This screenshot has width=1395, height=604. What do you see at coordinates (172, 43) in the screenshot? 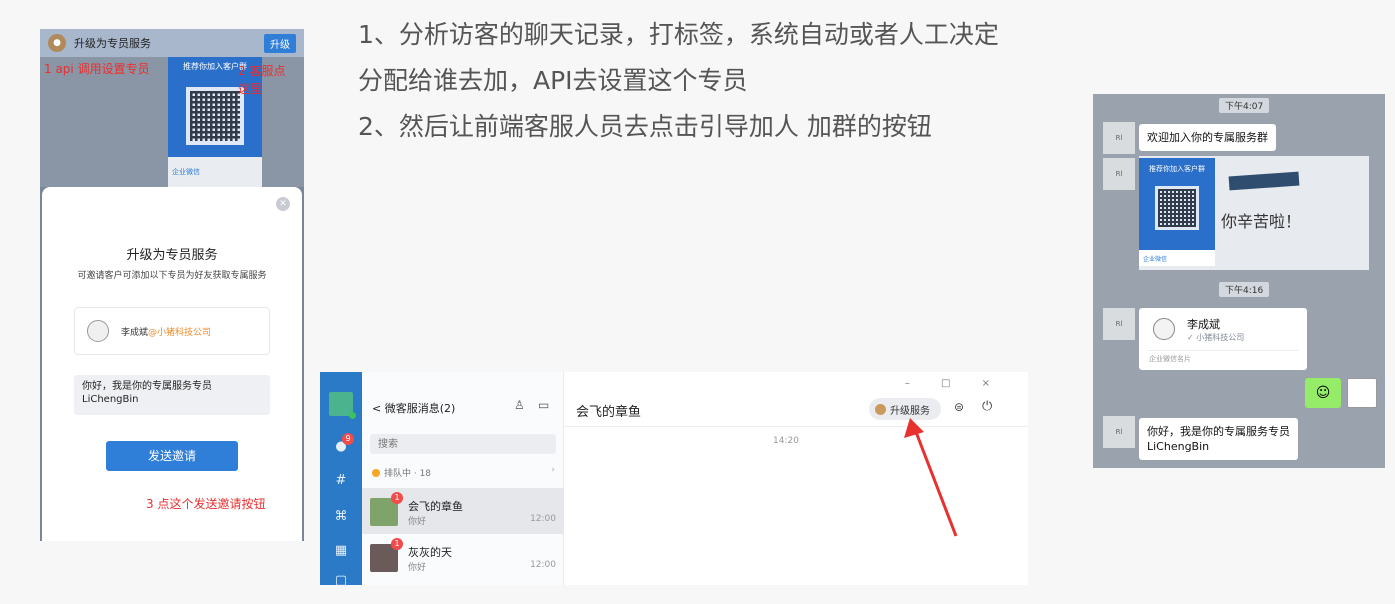
I see `mobile-topbar: ● 升级为专员服务 升级` at bounding box center [172, 43].